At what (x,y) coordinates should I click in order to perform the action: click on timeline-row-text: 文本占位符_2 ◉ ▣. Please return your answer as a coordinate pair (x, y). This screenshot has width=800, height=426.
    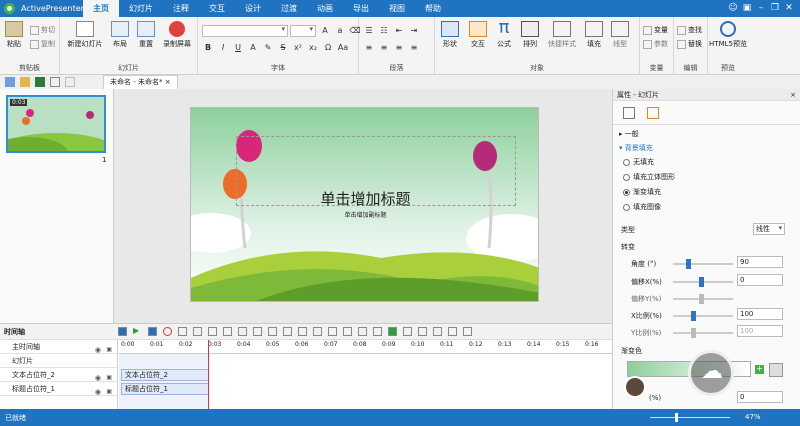
    Looking at the image, I should click on (58, 375).